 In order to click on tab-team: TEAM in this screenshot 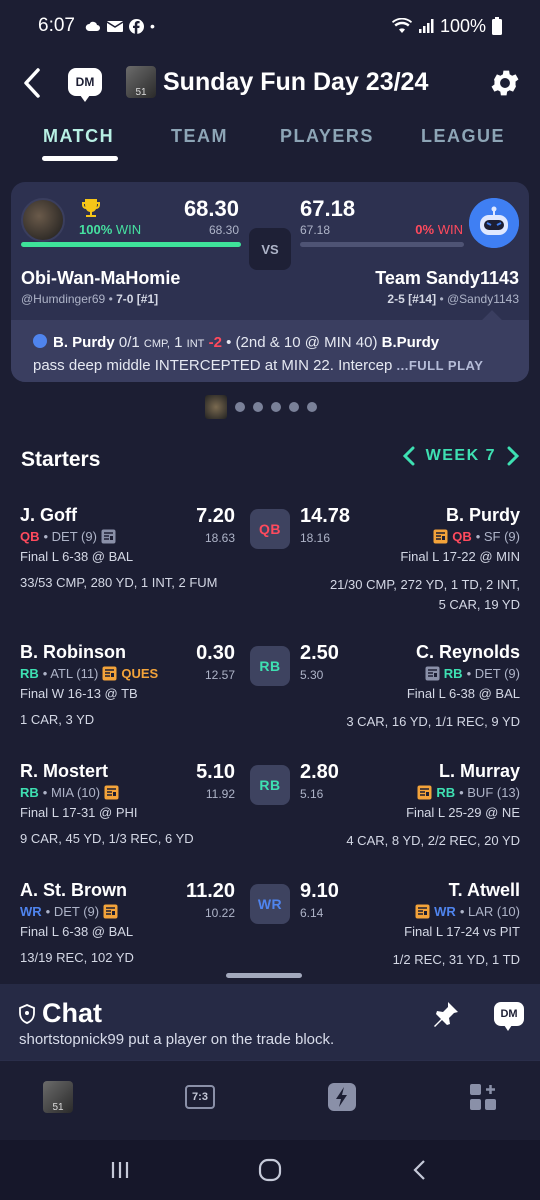, I will do `click(199, 136)`.